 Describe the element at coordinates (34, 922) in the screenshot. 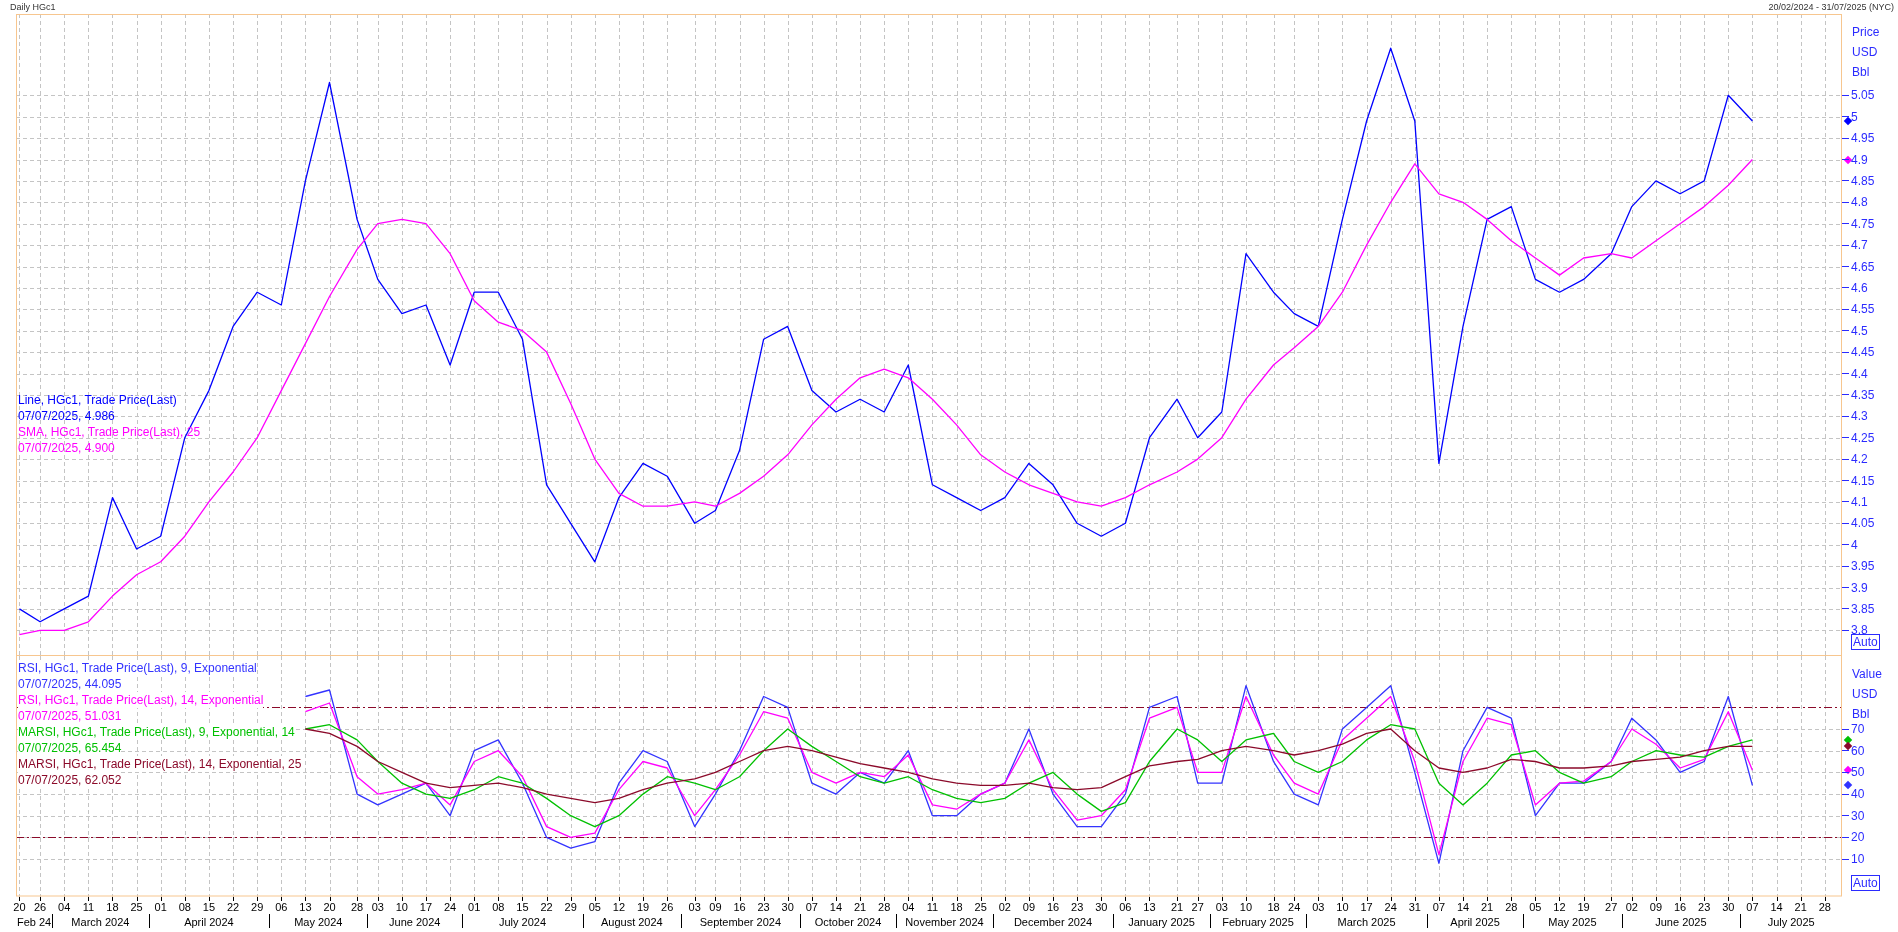

I see `month-label: Feb 24` at that location.